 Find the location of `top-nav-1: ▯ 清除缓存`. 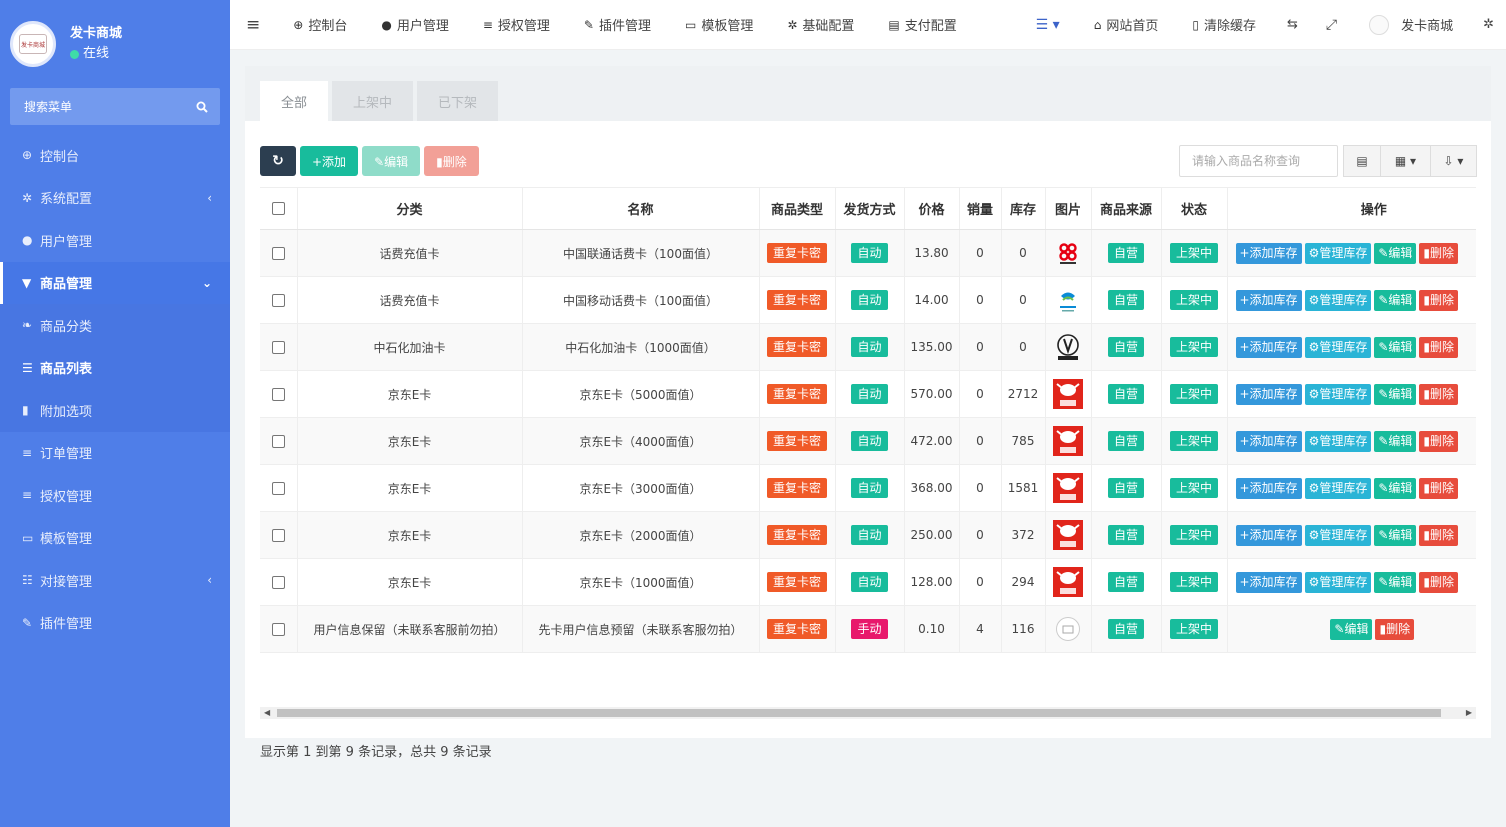

top-nav-1: ▯ 清除缓存 is located at coordinates (1224, 25).